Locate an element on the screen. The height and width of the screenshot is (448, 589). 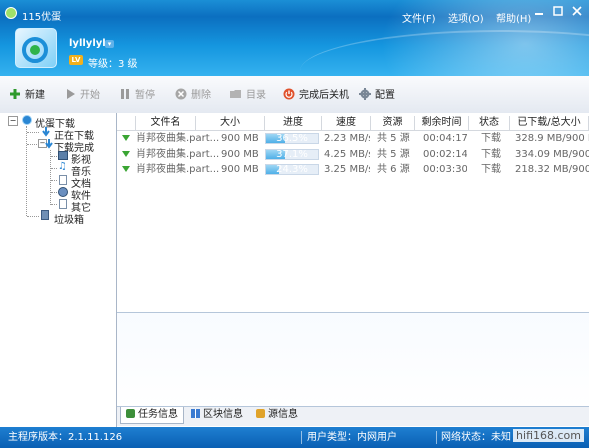
watermark: hifi168.com is located at coordinates (548, 435).